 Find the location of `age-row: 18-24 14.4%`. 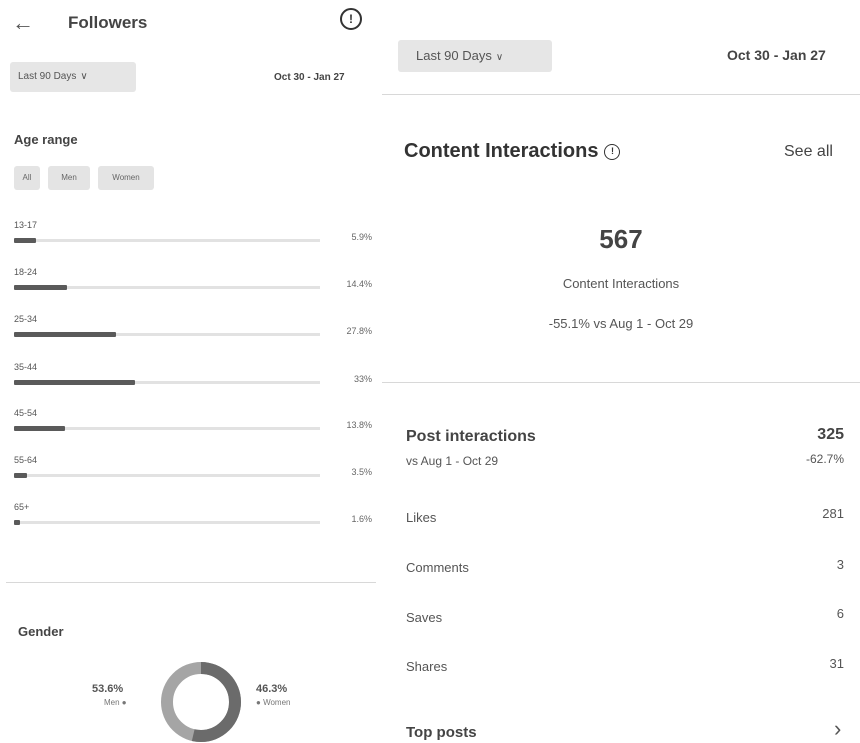

age-row: 18-24 14.4% is located at coordinates (195, 285).